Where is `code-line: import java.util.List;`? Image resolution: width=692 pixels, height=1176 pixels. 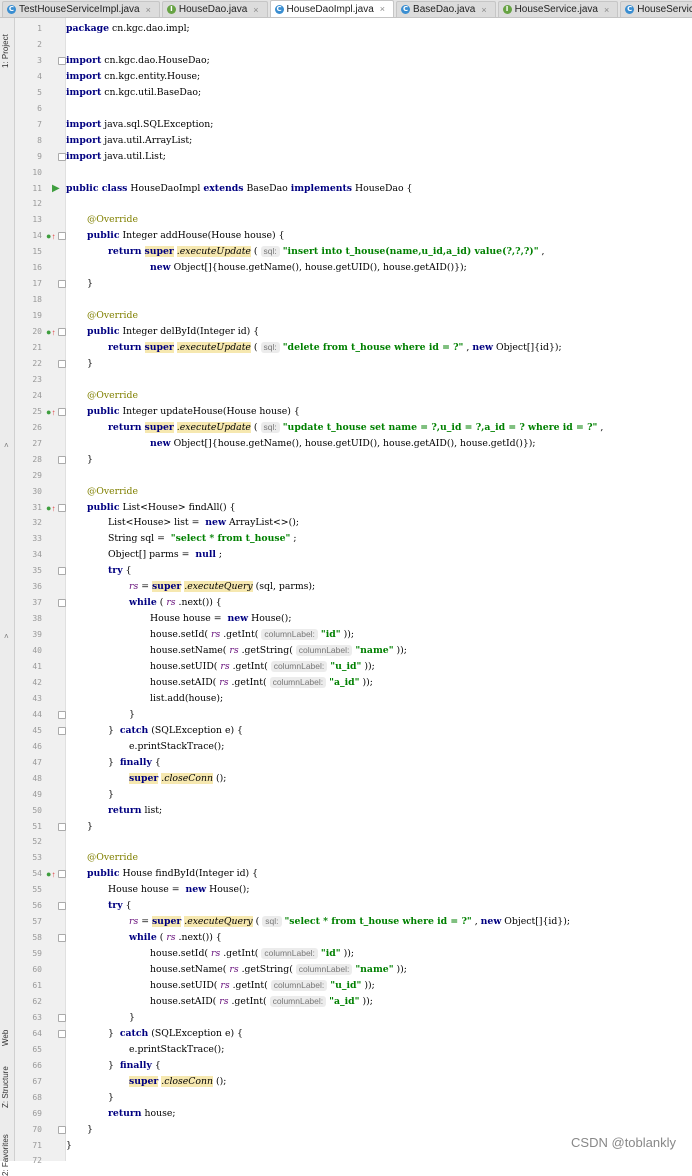 code-line: import java.util.List; is located at coordinates (116, 157).